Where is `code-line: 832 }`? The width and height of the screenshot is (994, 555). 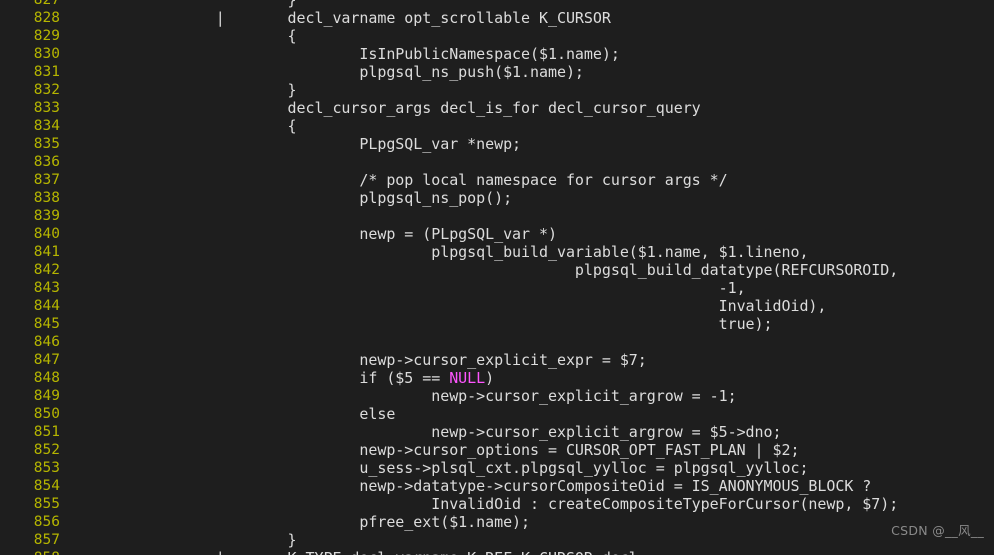
code-line: 832 } is located at coordinates (497, 90).